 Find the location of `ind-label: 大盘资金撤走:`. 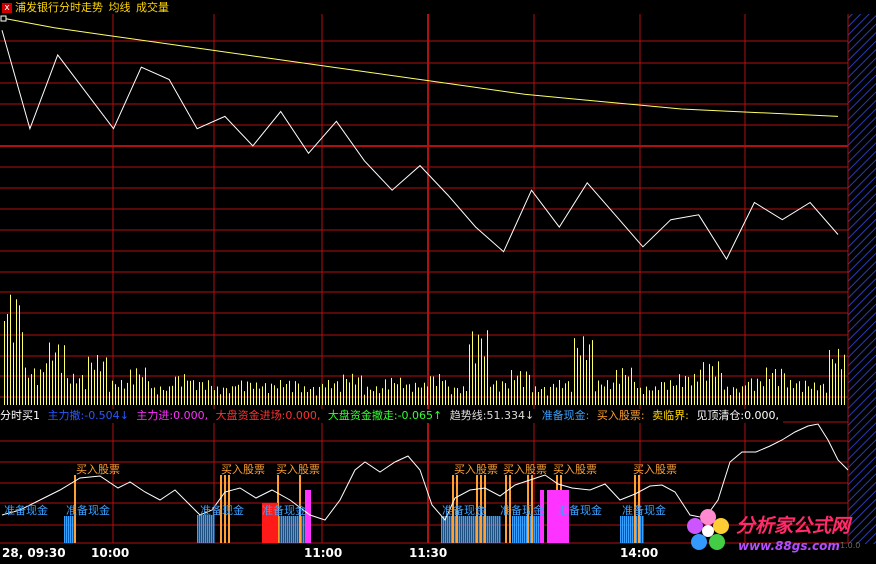

ind-label: 大盘资金撤走: is located at coordinates (362, 415).